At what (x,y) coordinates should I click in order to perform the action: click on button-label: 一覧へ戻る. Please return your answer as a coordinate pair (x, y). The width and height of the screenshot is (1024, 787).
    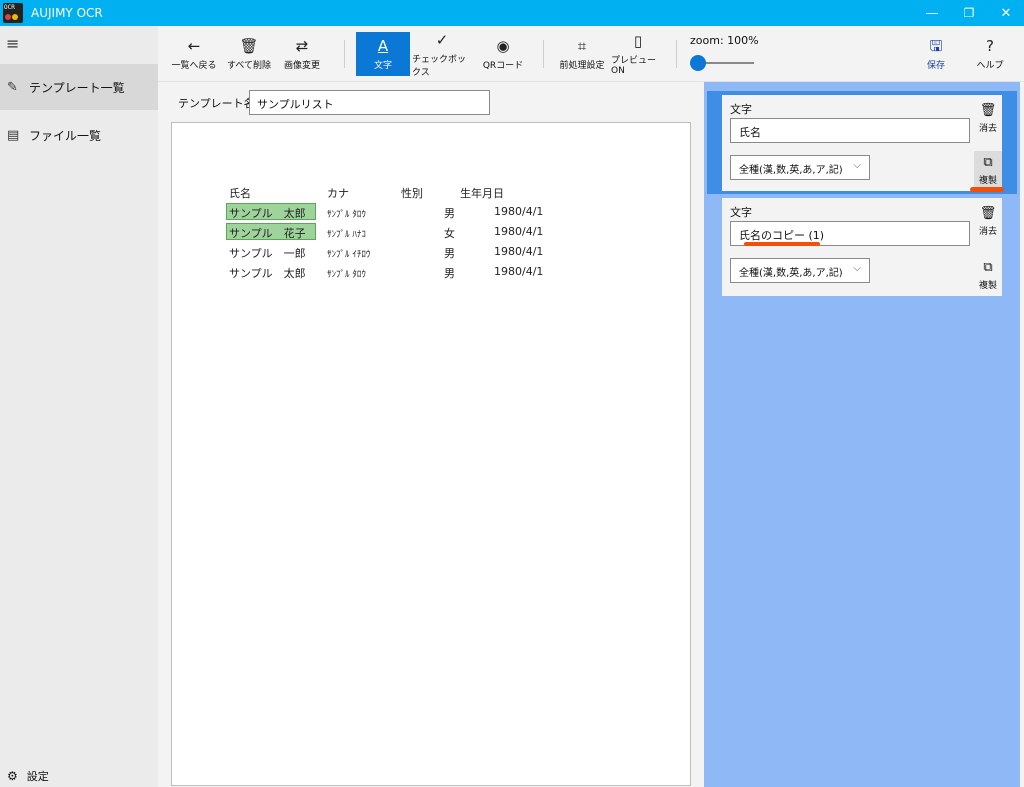
    Looking at the image, I should click on (194, 66).